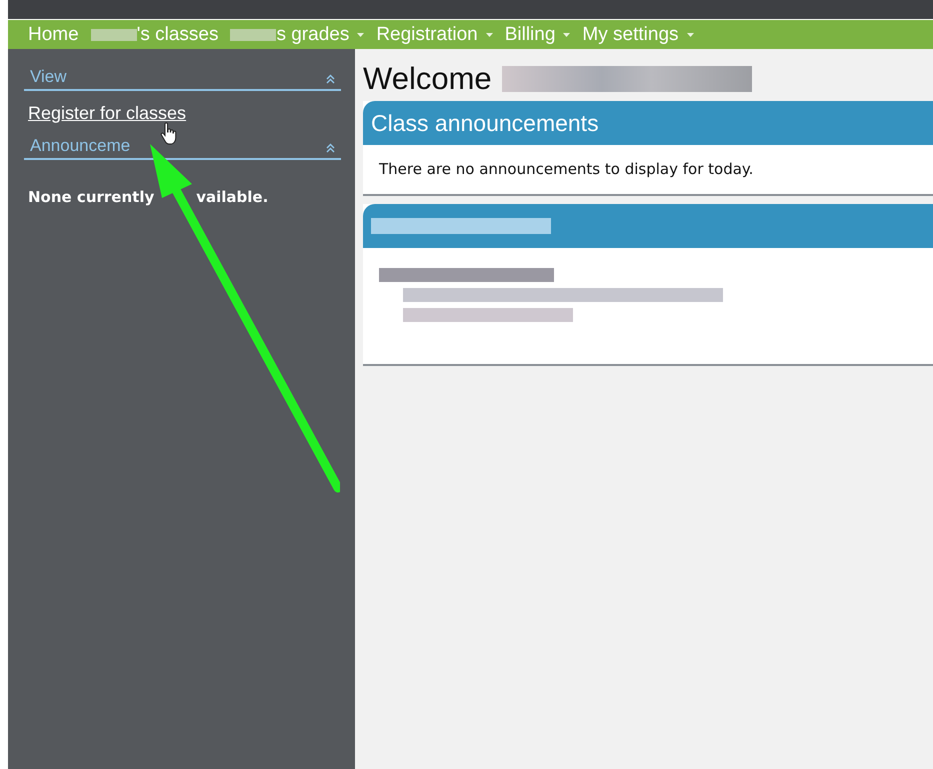  What do you see at coordinates (427, 79) in the screenshot?
I see `welcome-heading: Welcome` at bounding box center [427, 79].